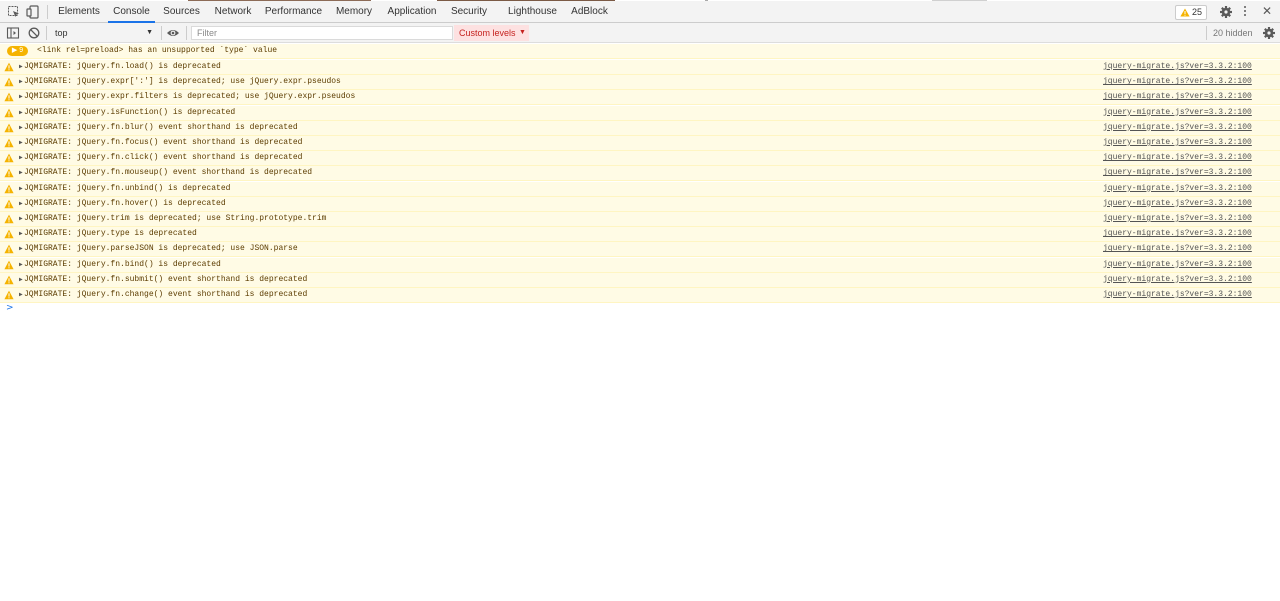 This screenshot has width=1280, height=601. I want to click on tab-console: Console, so click(131, 12).